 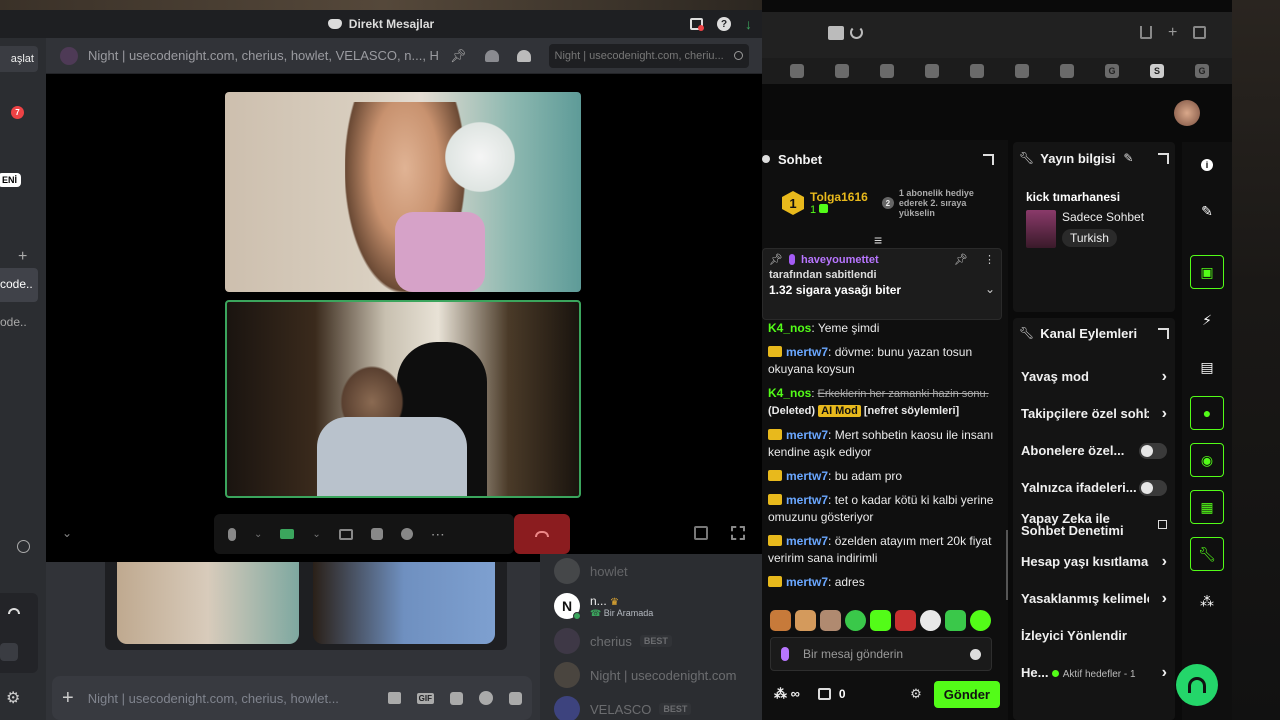 I want to click on followers-only-option: Takipçilere özel sohbet ›, so click(x=1094, y=413).